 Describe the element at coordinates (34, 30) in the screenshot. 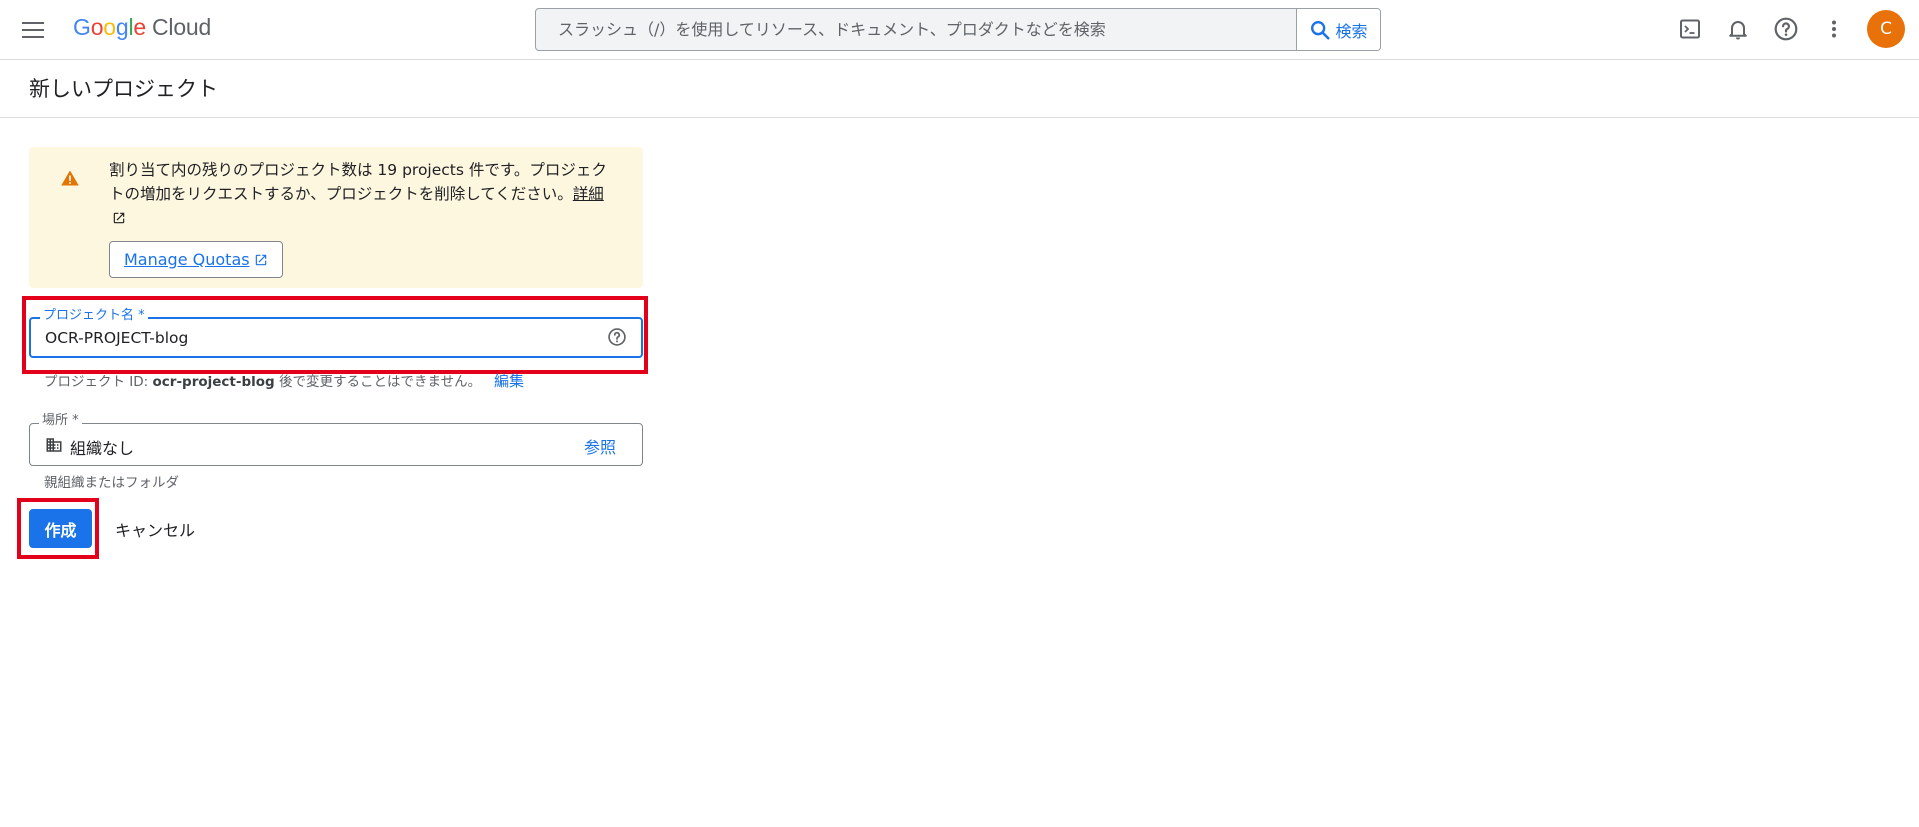

I see `menu-icon` at that location.